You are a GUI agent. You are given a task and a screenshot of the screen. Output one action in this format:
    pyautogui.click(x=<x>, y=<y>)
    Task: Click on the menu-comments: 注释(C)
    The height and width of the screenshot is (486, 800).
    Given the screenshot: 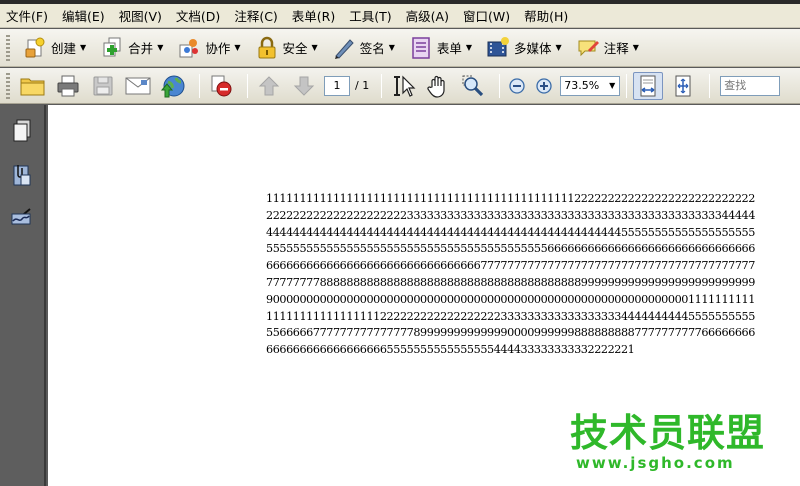 What is the action you would take?
    pyautogui.click(x=255, y=15)
    